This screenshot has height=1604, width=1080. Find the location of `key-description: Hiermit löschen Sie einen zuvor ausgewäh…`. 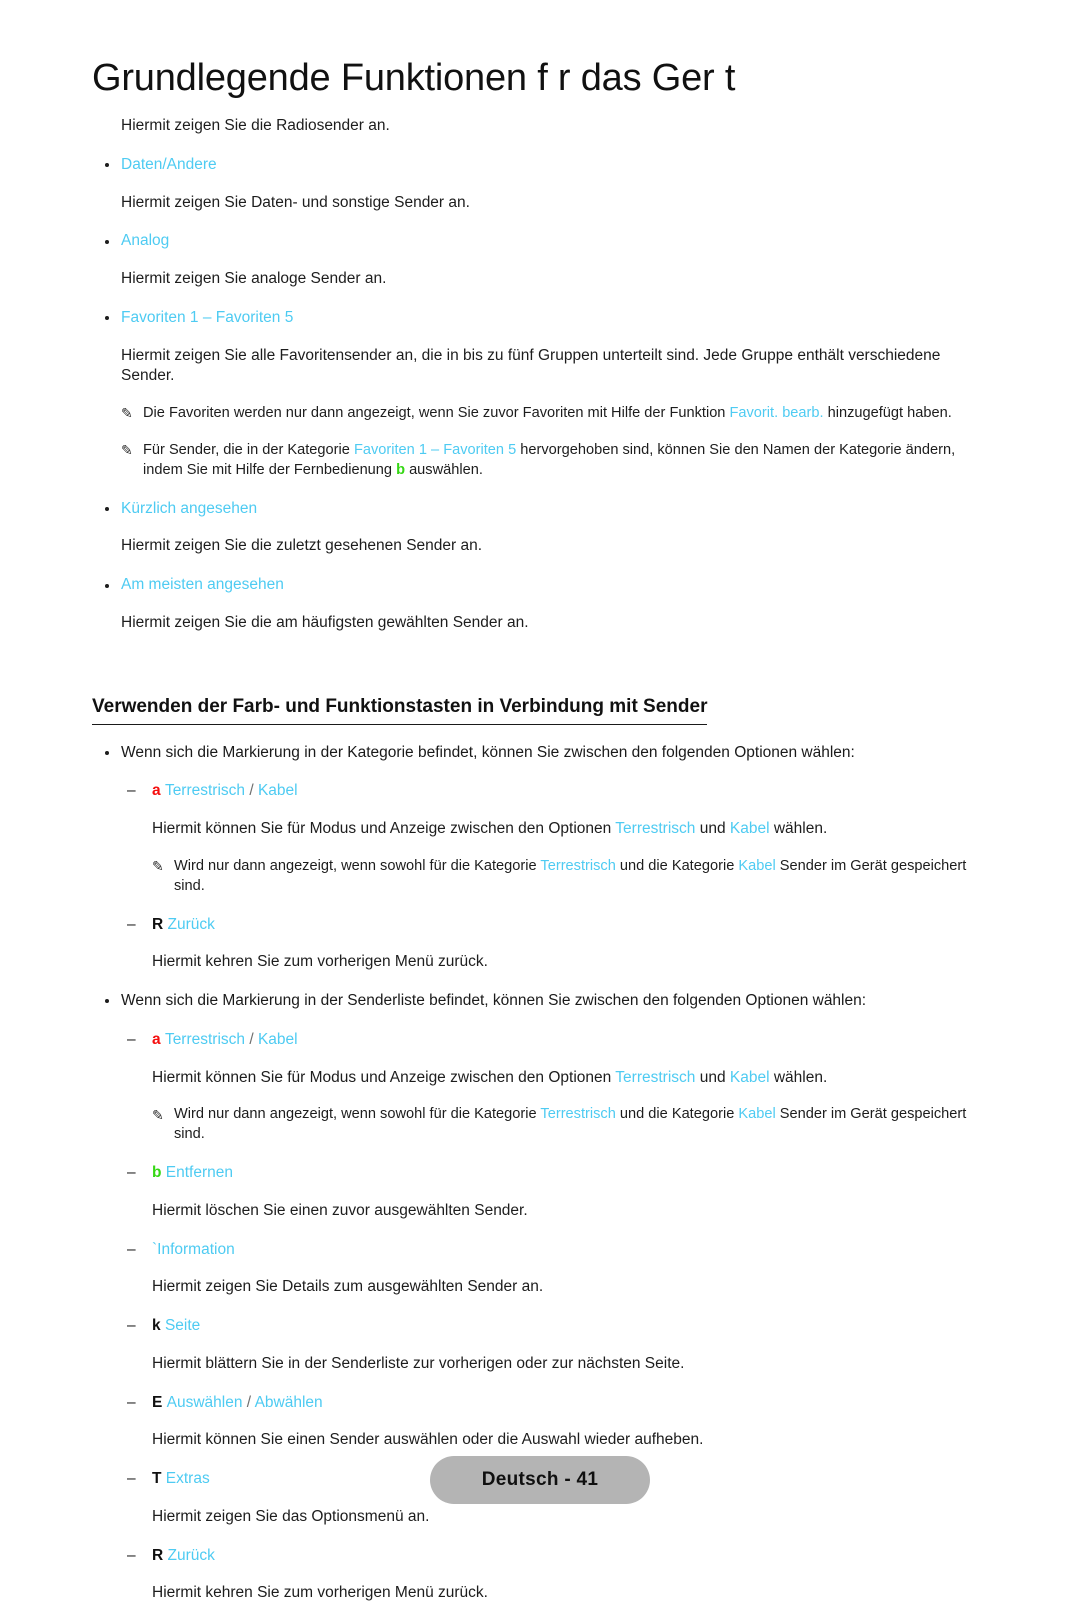

key-description: Hiermit löschen Sie einen zuvor ausgewäh… is located at coordinates (340, 1210).